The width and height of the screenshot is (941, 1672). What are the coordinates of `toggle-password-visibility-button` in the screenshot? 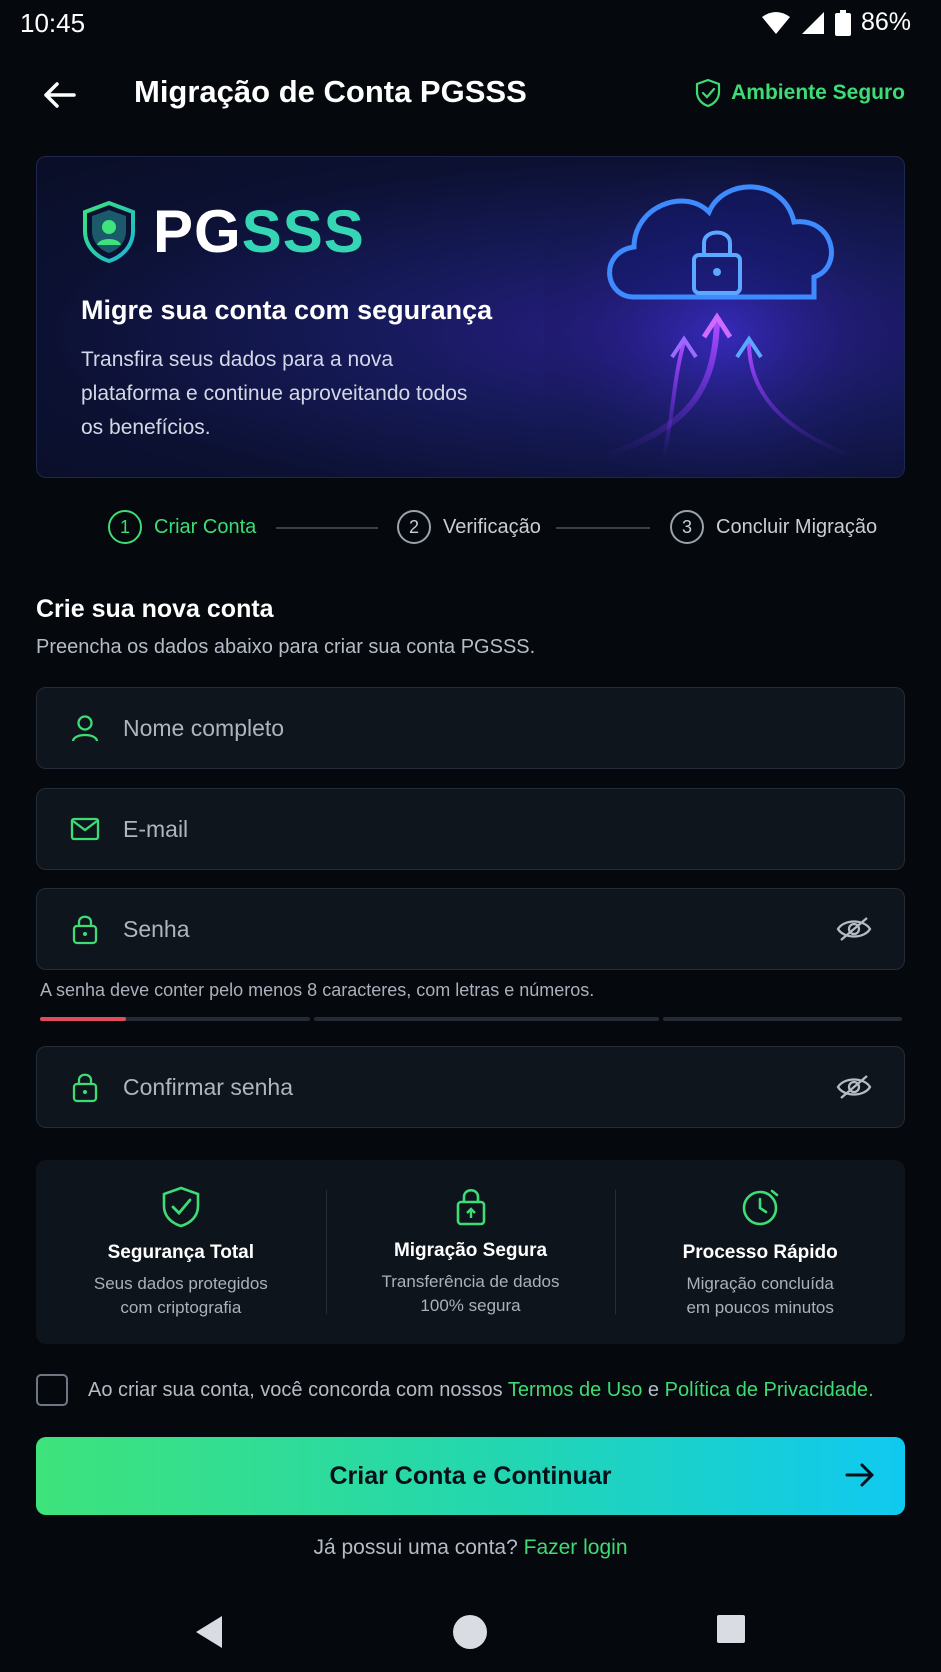 It's located at (854, 929).